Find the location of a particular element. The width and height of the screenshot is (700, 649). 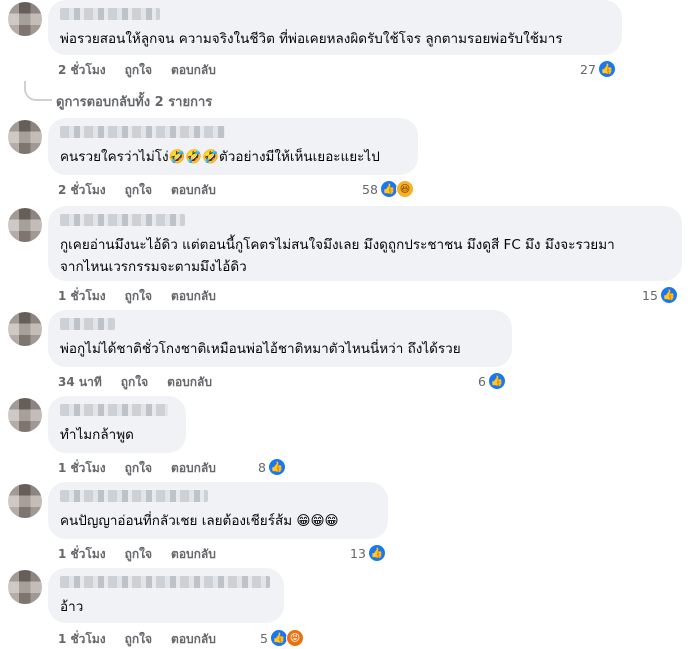

reaction-summary: 8 👍 is located at coordinates (272, 467).